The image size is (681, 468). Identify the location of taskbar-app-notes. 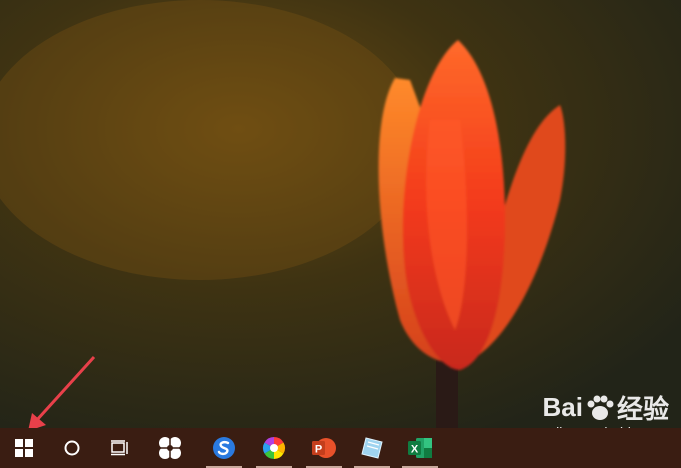
(372, 448).